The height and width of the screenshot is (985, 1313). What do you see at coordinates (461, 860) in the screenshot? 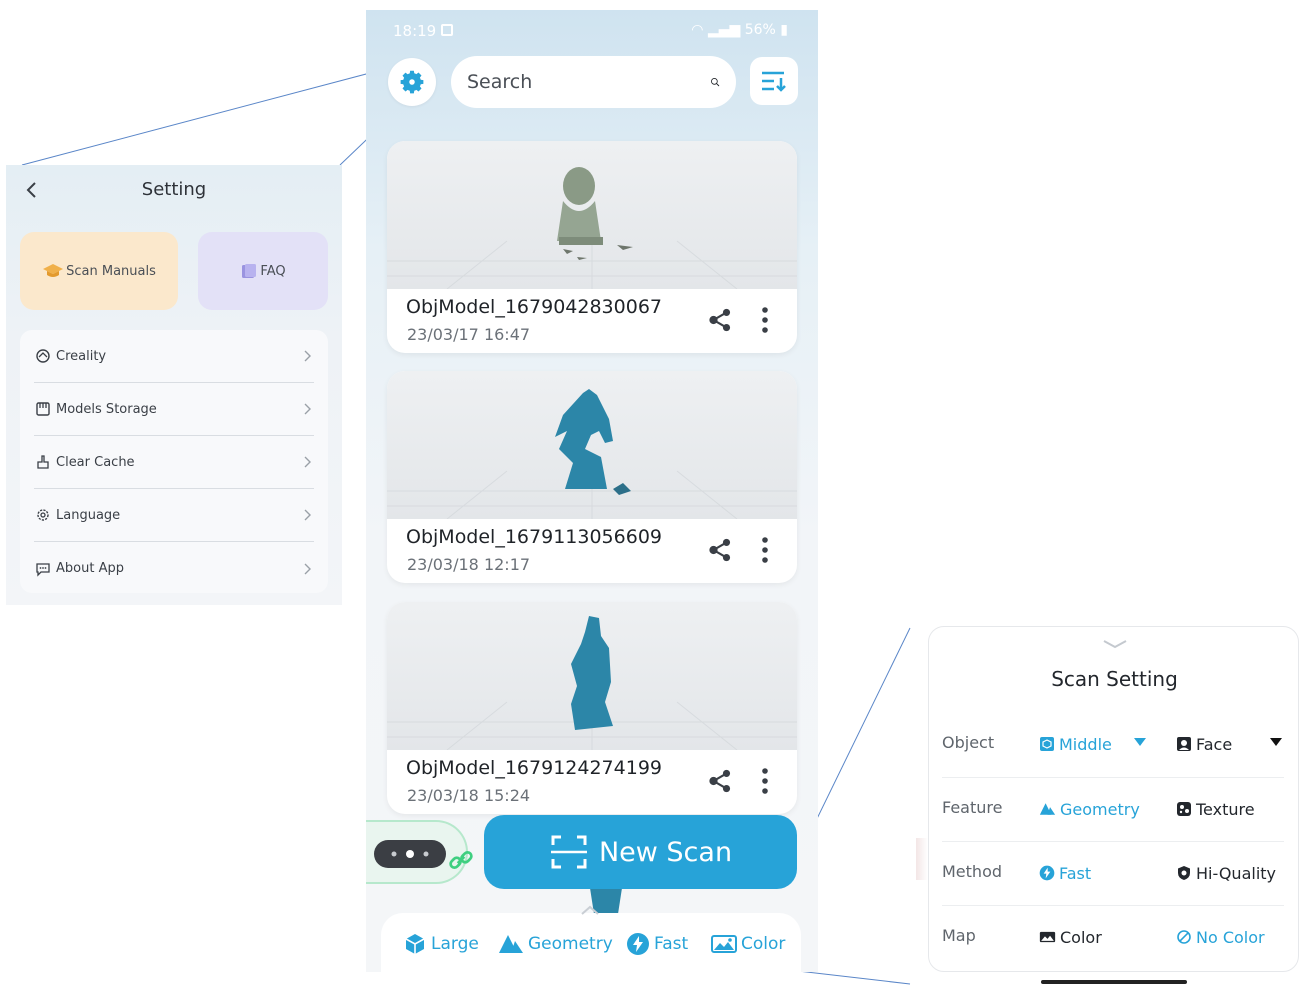
I see `link-icon` at bounding box center [461, 860].